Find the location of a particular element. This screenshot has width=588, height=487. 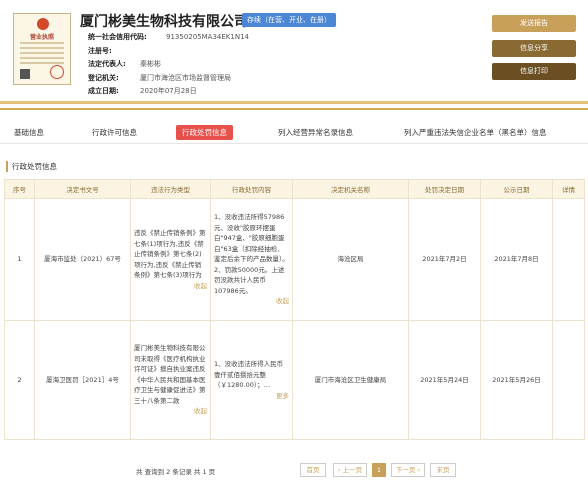

col-publish-date: 公示日期 is located at coordinates (516, 189).